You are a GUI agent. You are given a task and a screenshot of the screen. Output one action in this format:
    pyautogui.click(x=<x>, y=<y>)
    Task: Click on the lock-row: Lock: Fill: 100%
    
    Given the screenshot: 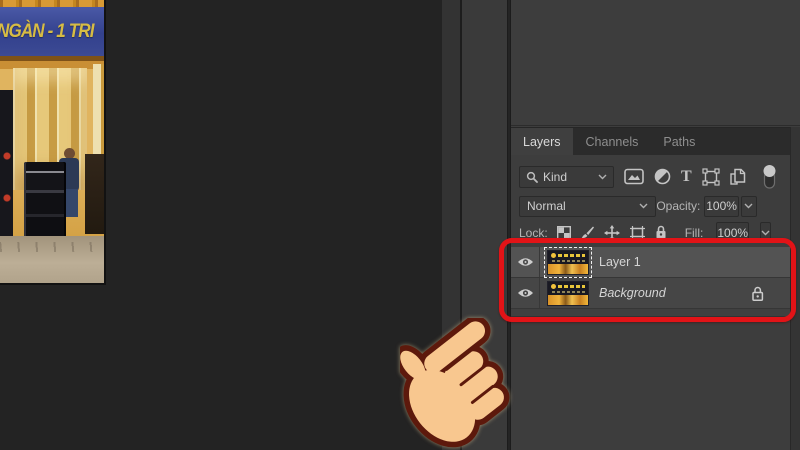 What is the action you would take?
    pyautogui.click(x=650, y=232)
    